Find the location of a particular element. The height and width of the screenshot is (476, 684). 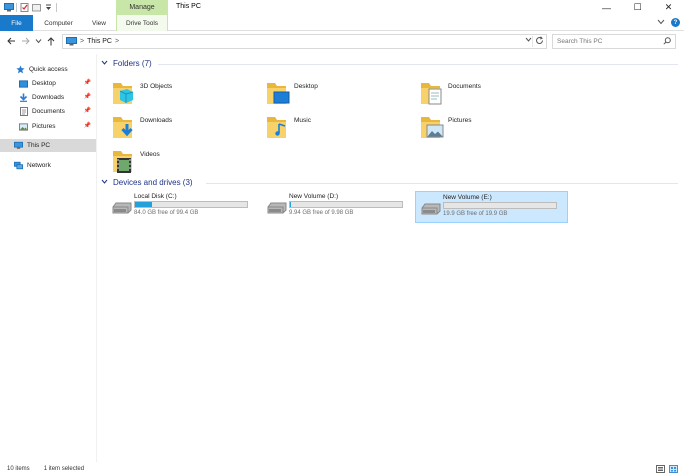

sidebar-item-label: This PC is located at coordinates (39, 145).